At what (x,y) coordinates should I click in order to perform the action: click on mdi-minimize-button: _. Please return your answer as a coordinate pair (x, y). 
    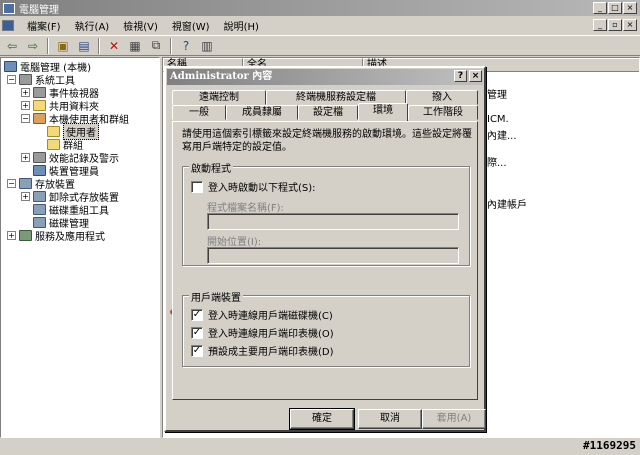
    Looking at the image, I should click on (600, 25).